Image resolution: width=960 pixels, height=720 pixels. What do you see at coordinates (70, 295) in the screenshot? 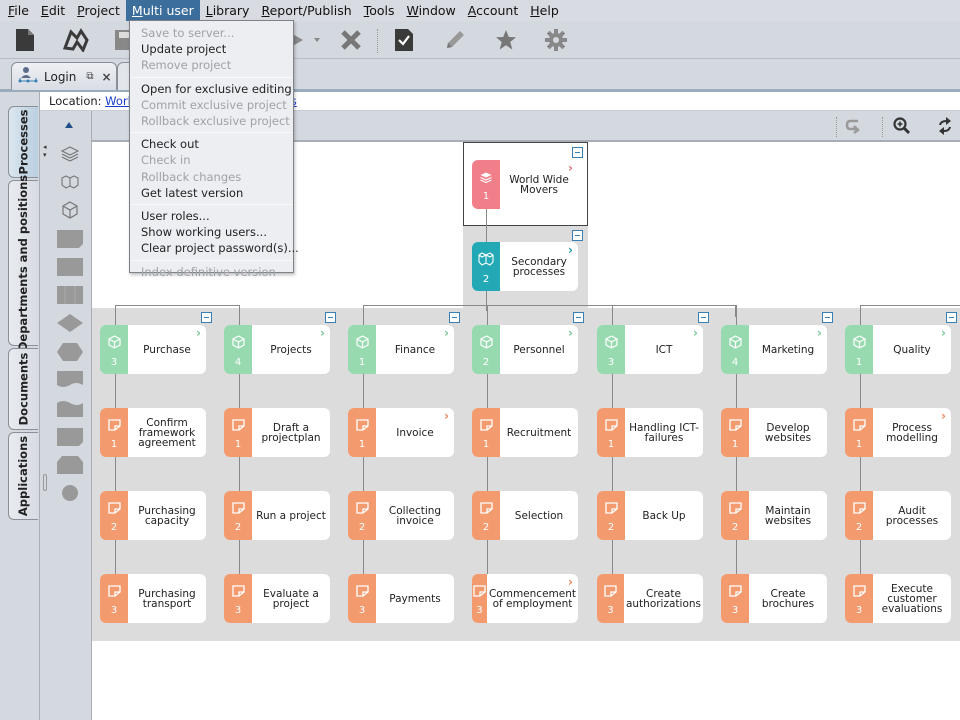
I see `subprocess-shape-icon` at bounding box center [70, 295].